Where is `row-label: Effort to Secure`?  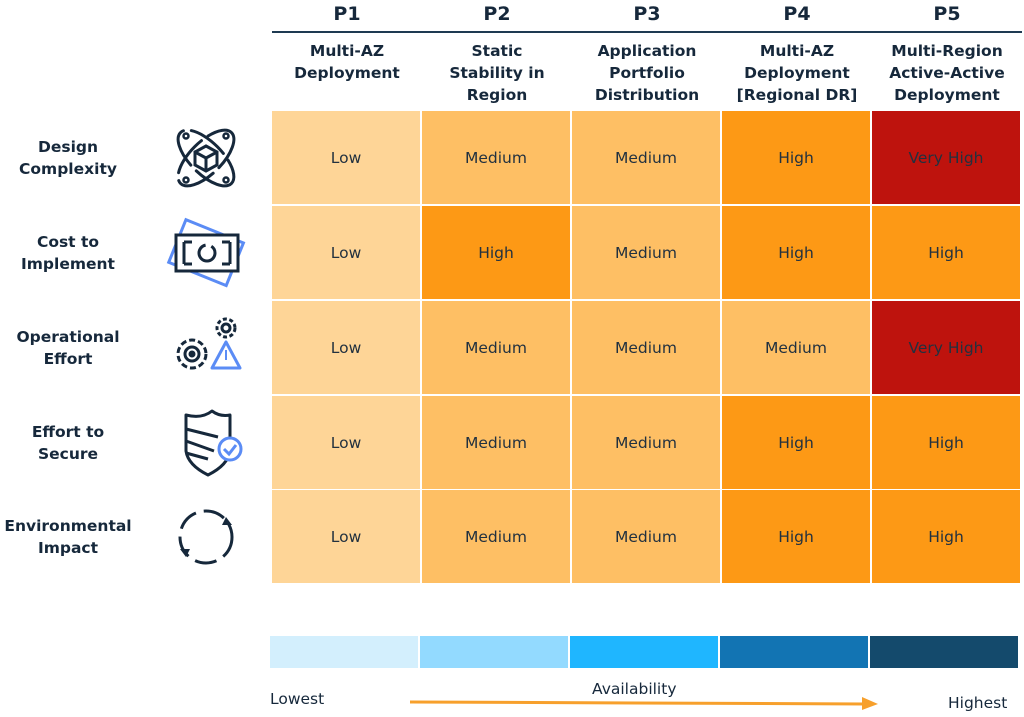 row-label: Effort to Secure is located at coordinates (68, 443).